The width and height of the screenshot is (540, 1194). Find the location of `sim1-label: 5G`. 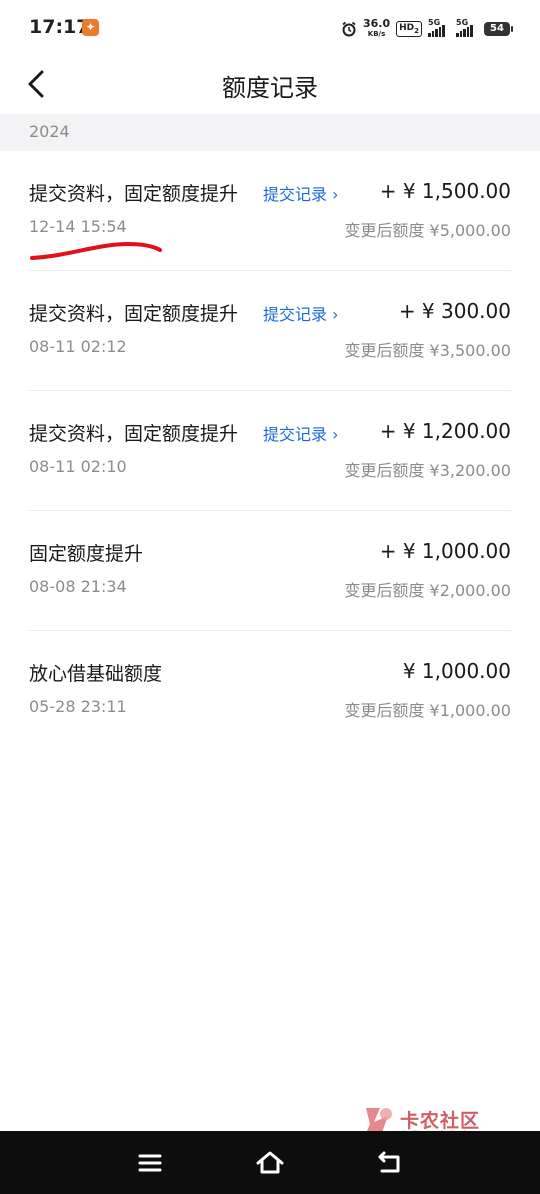

sim1-label: 5G is located at coordinates (434, 22).